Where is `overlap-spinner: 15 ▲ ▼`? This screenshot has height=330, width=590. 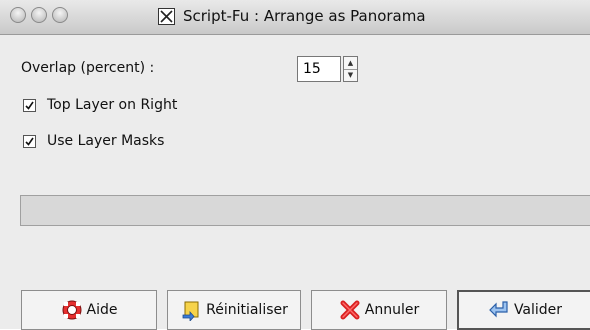 overlap-spinner: 15 ▲ ▼ is located at coordinates (328, 69).